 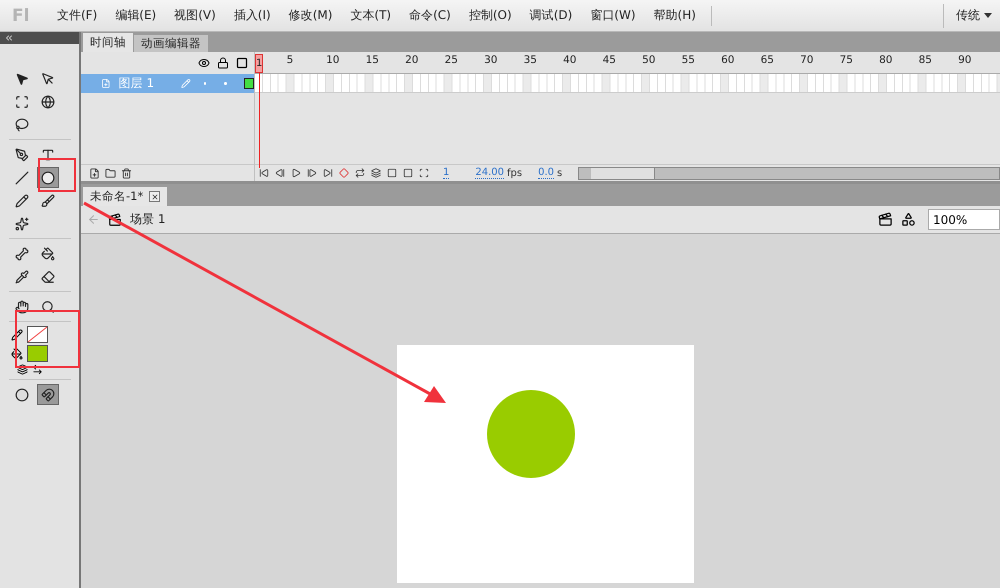 I want to click on eyedropper-icon, so click(x=21, y=277).